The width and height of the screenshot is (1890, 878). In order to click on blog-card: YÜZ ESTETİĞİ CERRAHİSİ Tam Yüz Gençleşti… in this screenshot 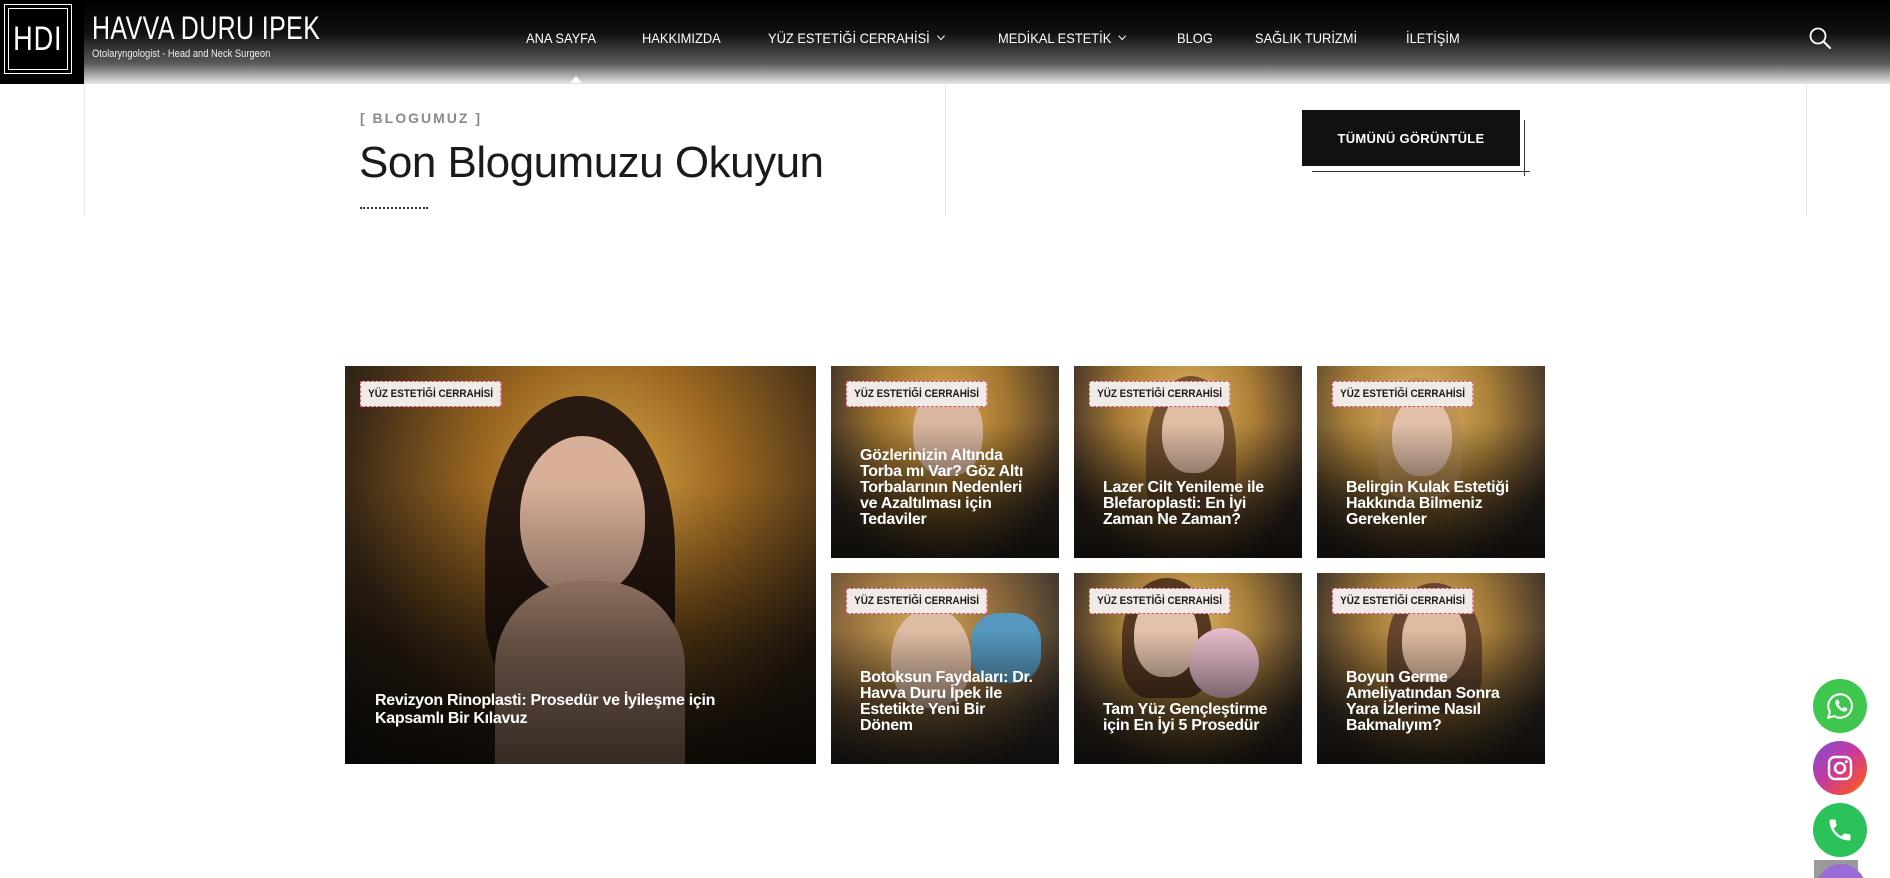, I will do `click(1188, 668)`.